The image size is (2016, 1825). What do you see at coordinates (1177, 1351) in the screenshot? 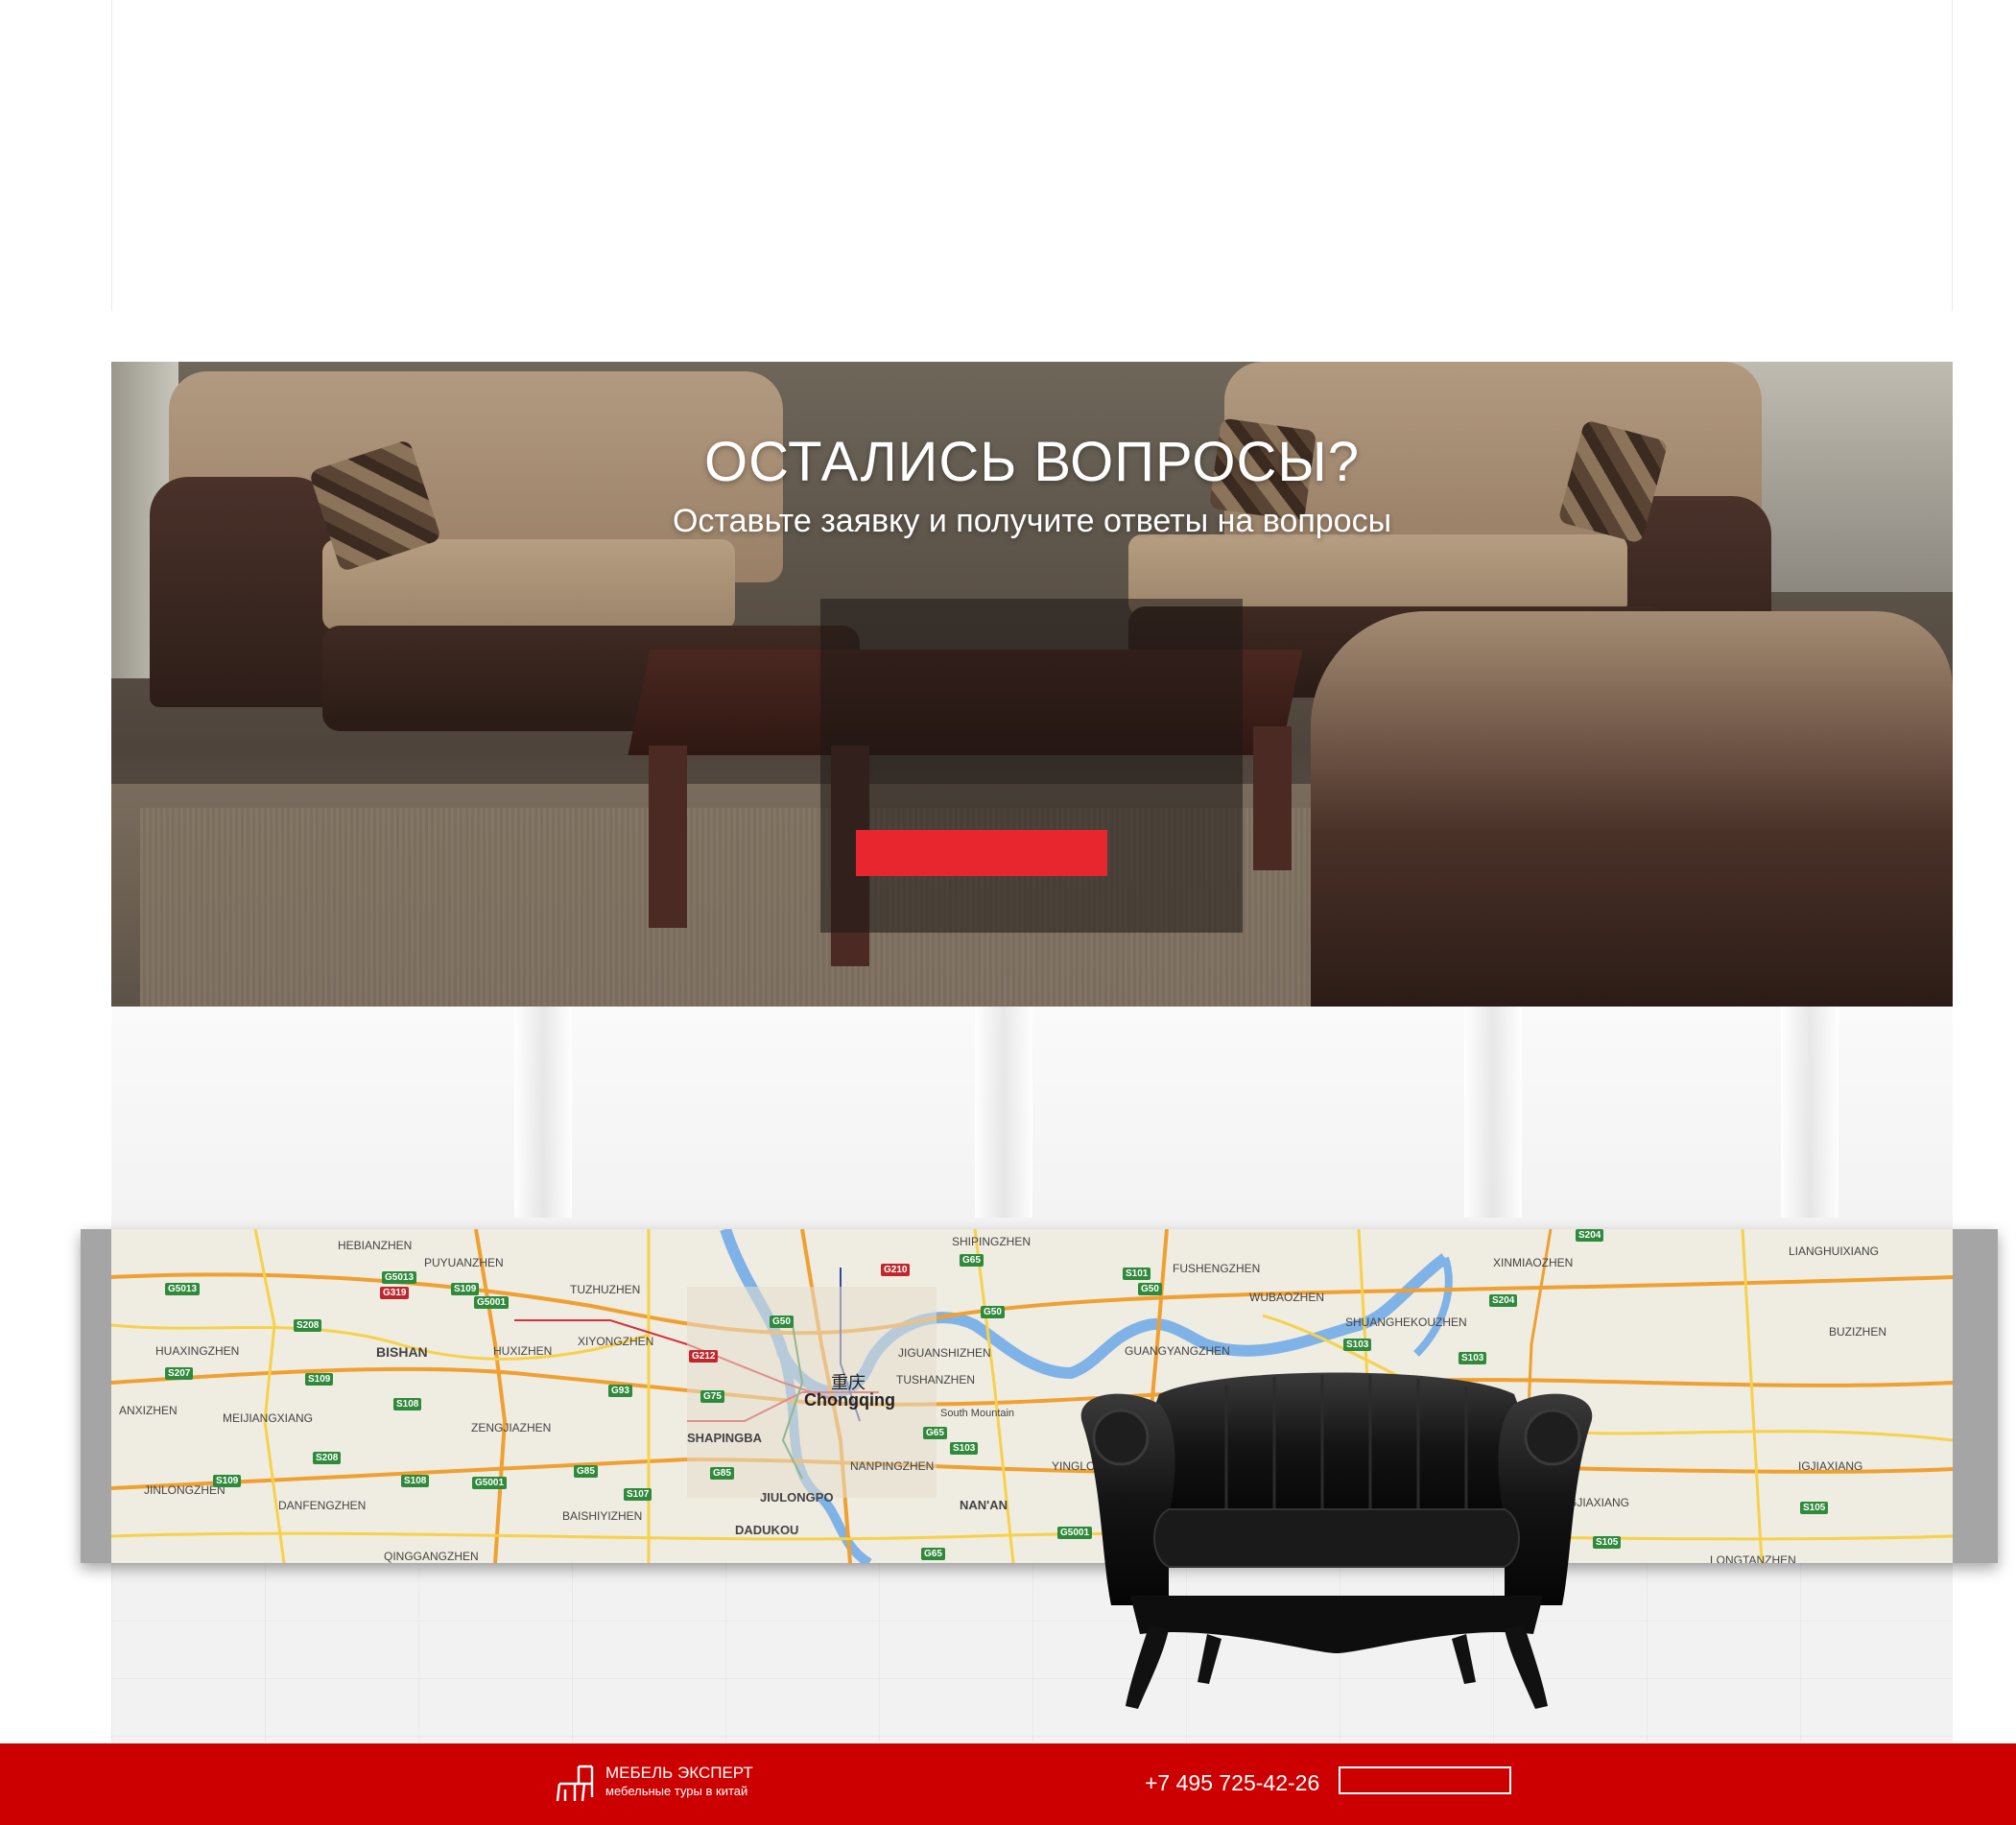
I see `map-place-label: GUANGYANGZHEN` at bounding box center [1177, 1351].